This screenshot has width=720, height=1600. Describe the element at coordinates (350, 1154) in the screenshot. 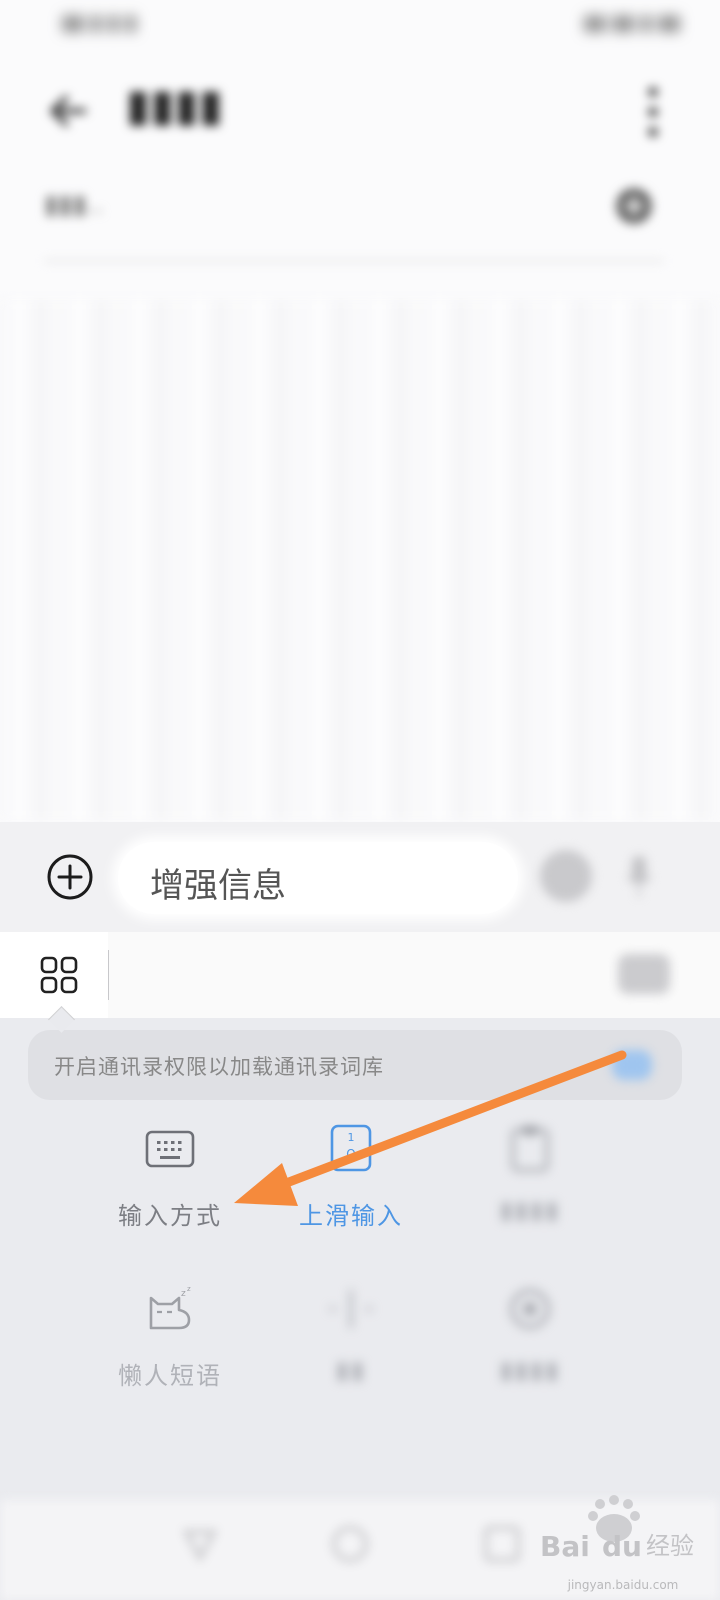

I see `svg-text: Q` at that location.